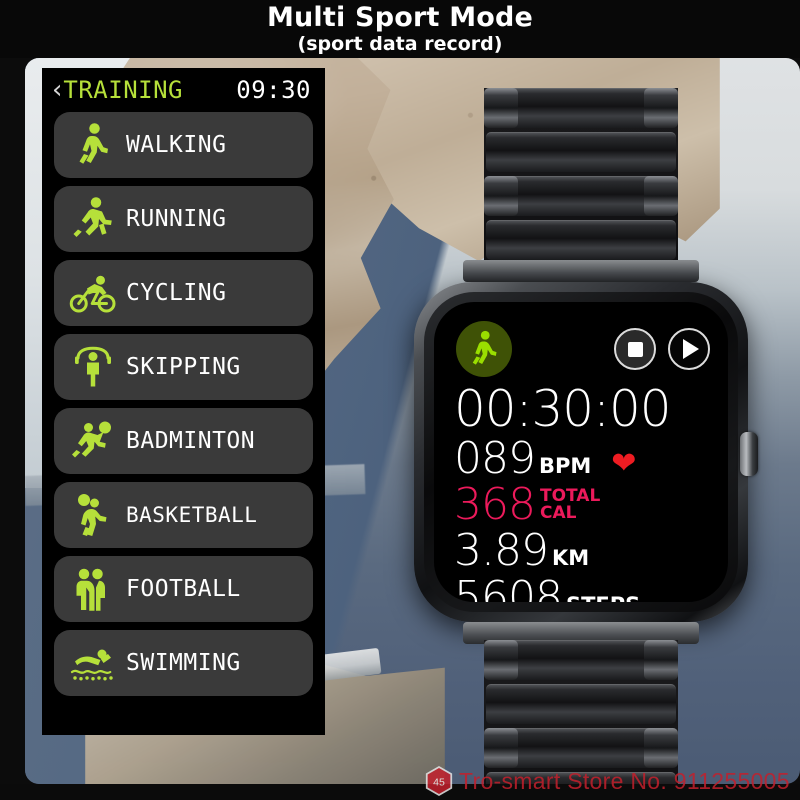 The image size is (800, 800). What do you see at coordinates (581, 183) in the screenshot?
I see `watch-band-top` at bounding box center [581, 183].